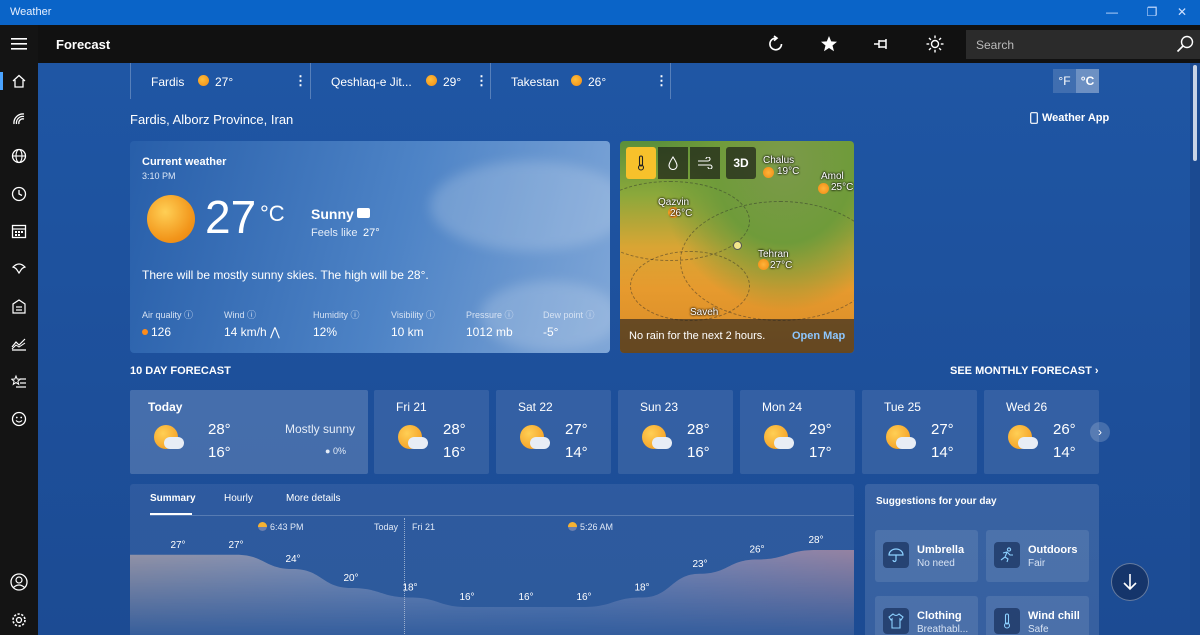  What do you see at coordinates (1024, 371) in the screenshot?
I see `see-monthly-forecast-link: SEE MONTHLY FORECAST ›` at bounding box center [1024, 371].